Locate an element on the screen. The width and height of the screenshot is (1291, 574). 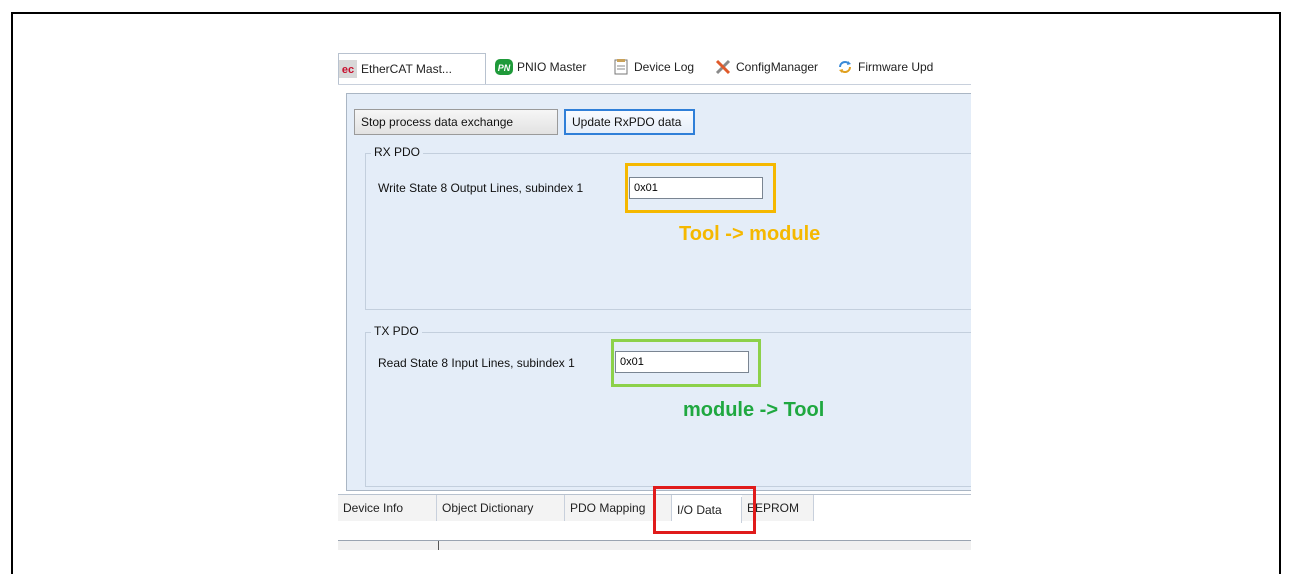
button-label: Stop process data exchange is located at coordinates (437, 122).